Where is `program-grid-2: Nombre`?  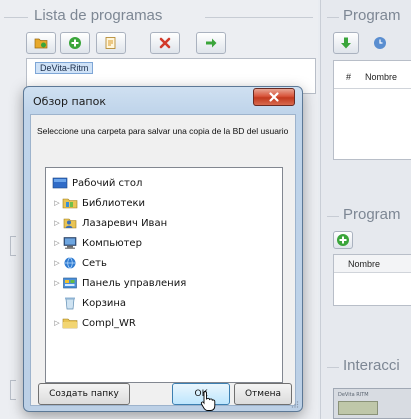
program-grid-2: Nombre is located at coordinates (372, 280).